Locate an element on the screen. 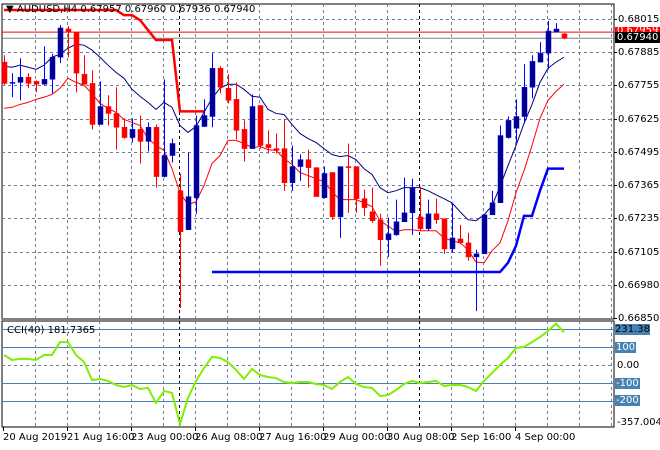 This screenshot has height=450, width=660. time-axis-label: 29 Aug 00:00 is located at coordinates (357, 437).